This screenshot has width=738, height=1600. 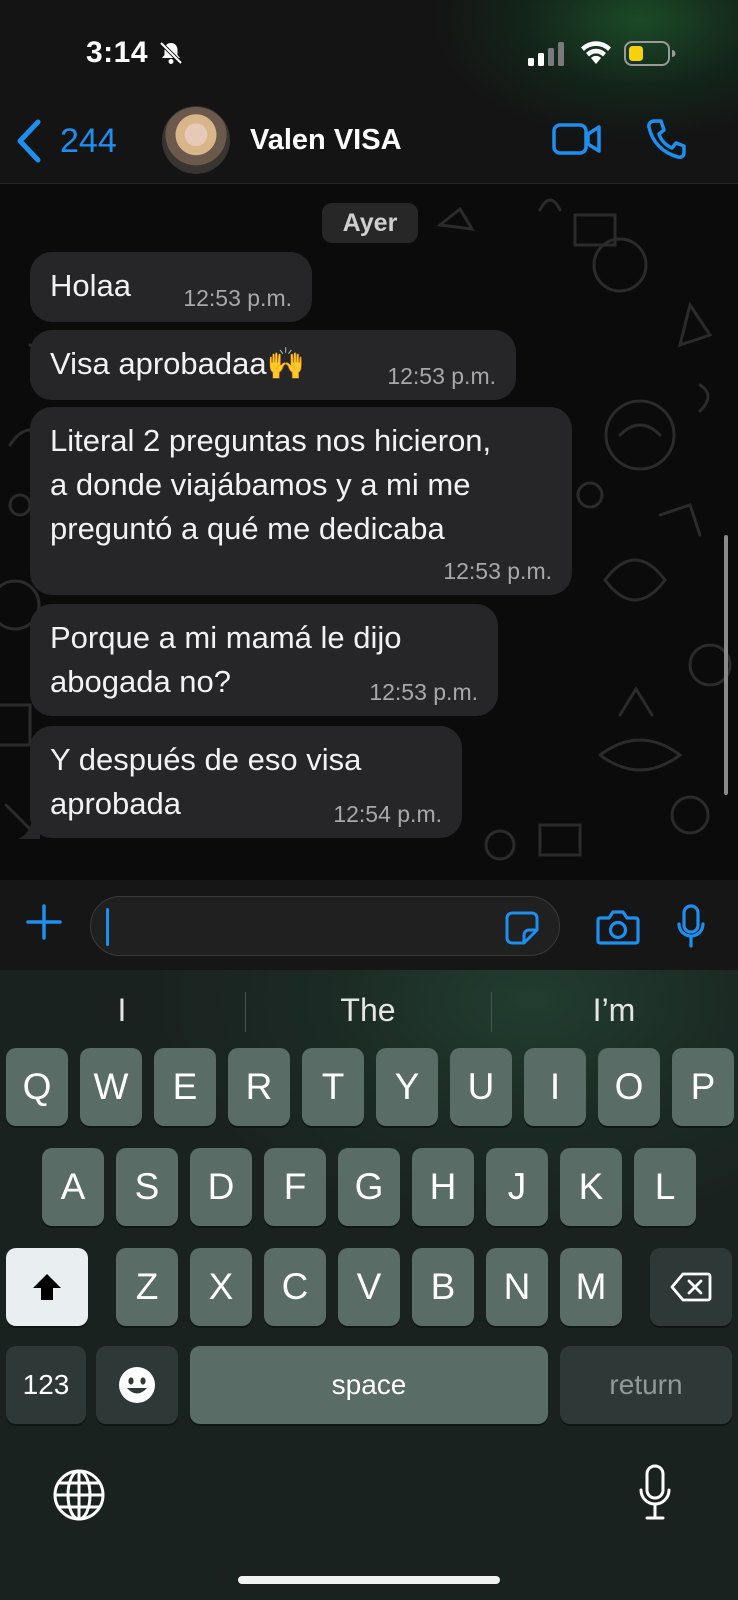 I want to click on key-u: U, so click(x=481, y=1087).